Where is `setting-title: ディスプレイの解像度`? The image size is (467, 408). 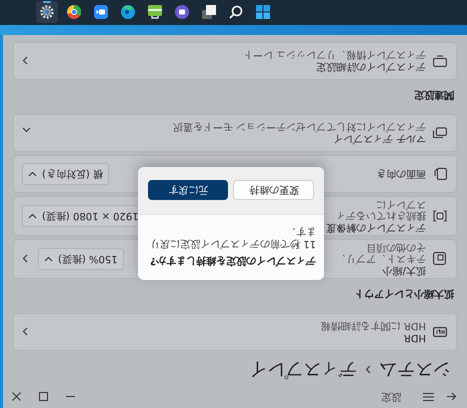
setting-title: ディスプレイの解像度 is located at coordinates (376, 227).